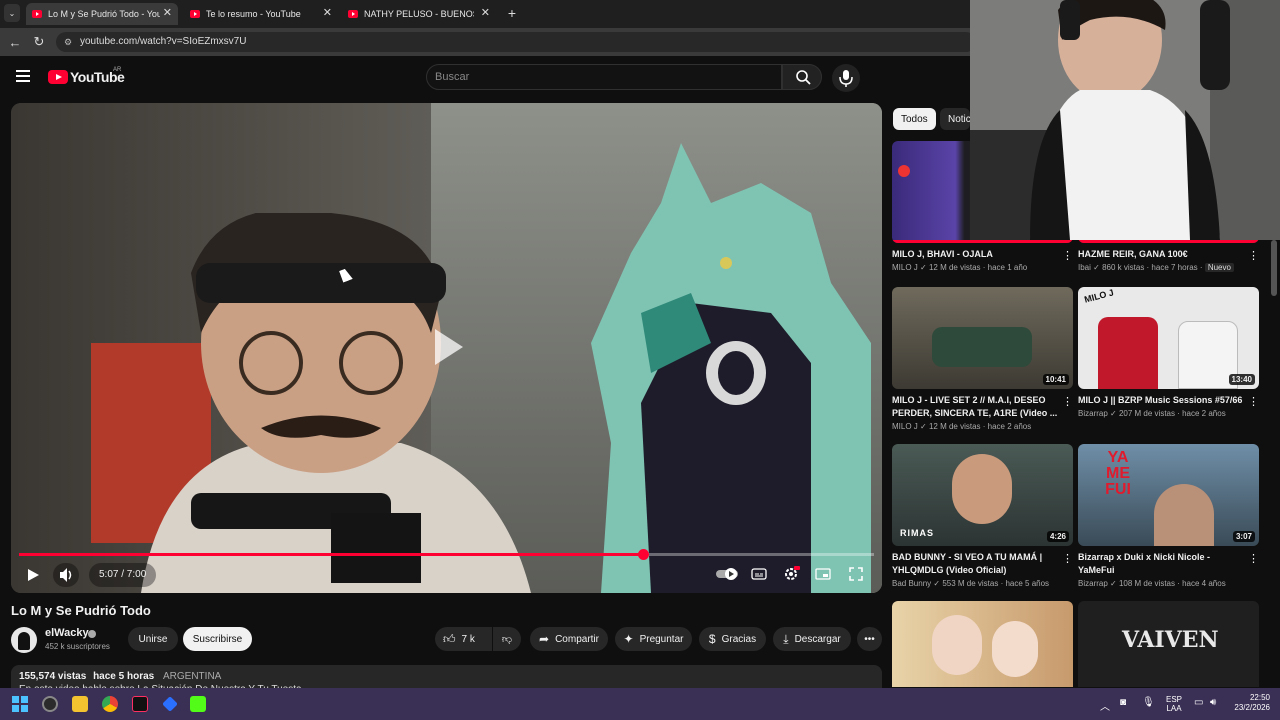 This screenshot has height=720, width=1280. What do you see at coordinates (12, 13) in the screenshot?
I see `tab-search-button: ⌄` at bounding box center [12, 13].